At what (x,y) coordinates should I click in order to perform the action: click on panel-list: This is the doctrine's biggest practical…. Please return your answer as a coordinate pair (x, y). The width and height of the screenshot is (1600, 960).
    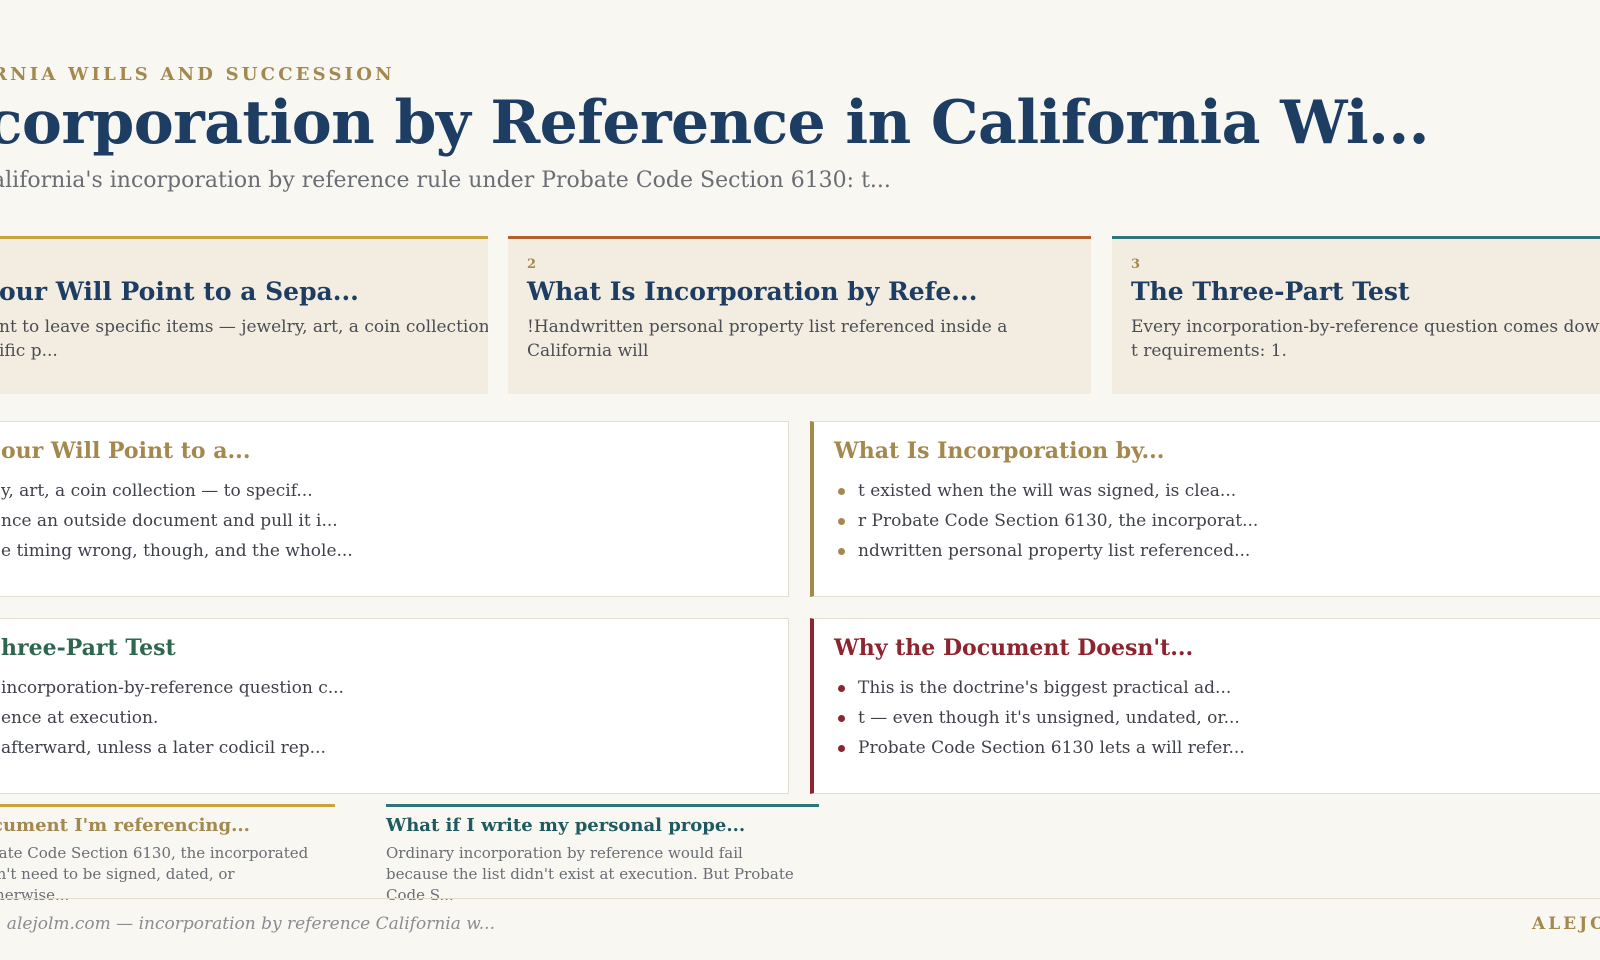
    Looking at the image, I should click on (1039, 718).